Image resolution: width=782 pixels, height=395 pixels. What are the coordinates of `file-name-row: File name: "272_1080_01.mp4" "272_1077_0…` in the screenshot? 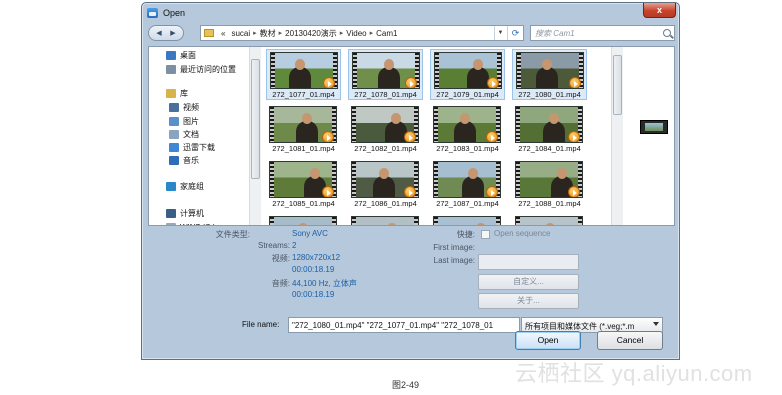 It's located at (411, 326).